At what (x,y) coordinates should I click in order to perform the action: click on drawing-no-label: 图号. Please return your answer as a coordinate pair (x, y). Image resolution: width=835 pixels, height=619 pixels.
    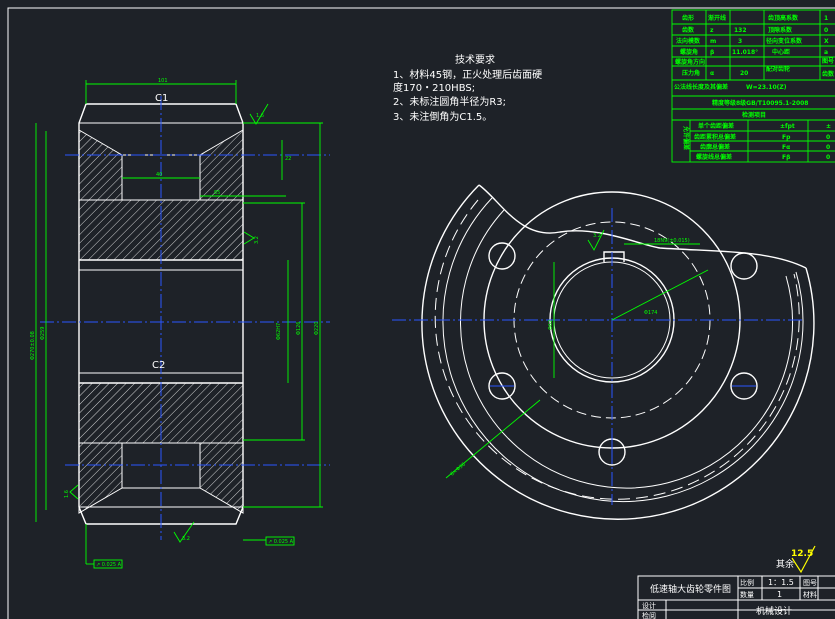
    Looking at the image, I should click on (810, 583).